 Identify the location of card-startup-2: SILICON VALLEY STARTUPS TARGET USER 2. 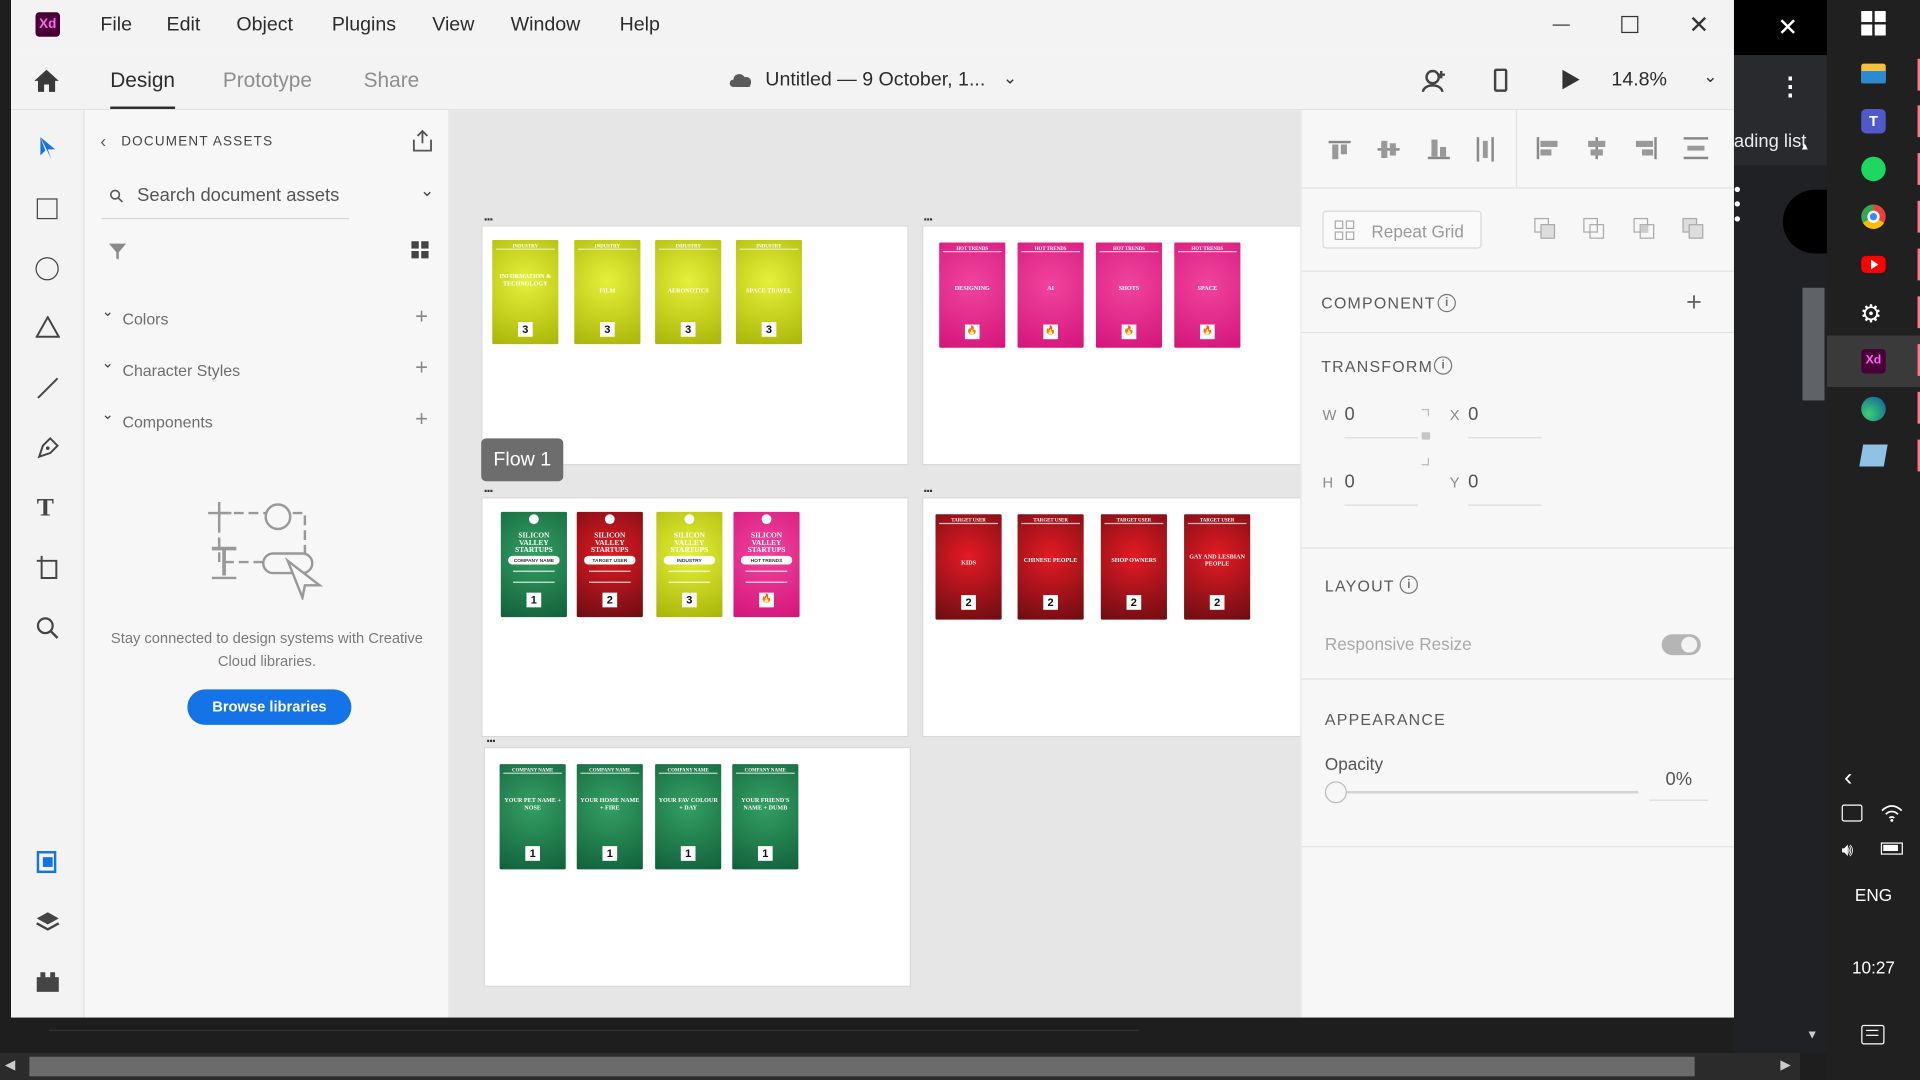
(609, 564).